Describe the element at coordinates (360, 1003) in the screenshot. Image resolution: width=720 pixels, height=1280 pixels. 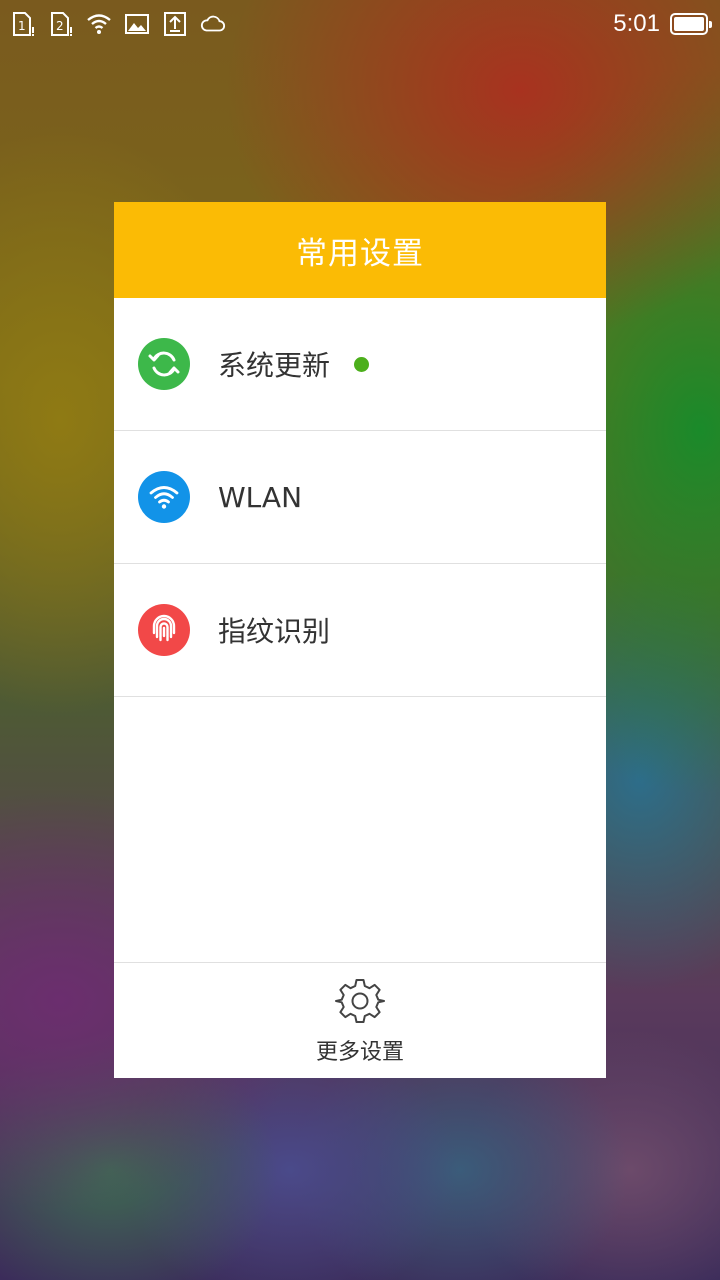
I see `gear-icon` at that location.